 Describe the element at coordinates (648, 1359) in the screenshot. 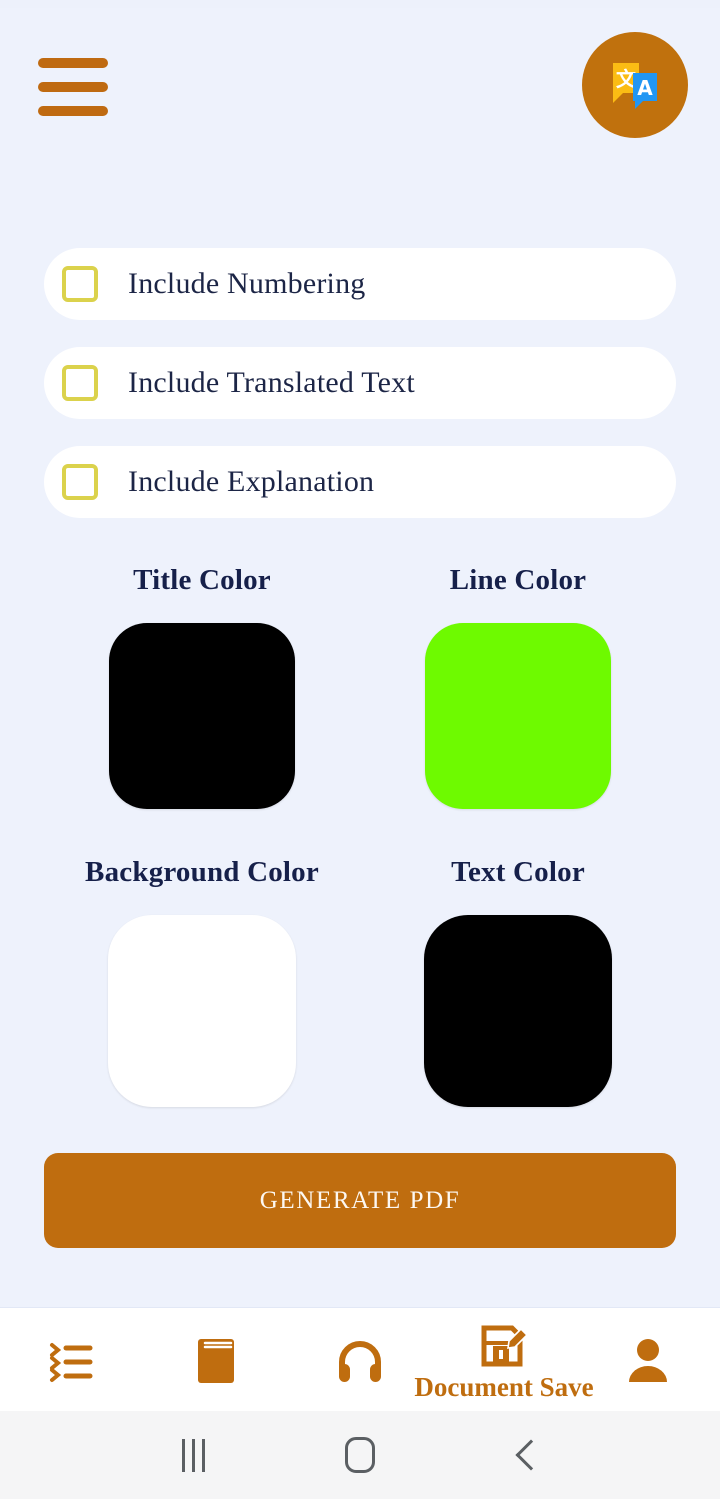

I see `nav-item-profile` at that location.